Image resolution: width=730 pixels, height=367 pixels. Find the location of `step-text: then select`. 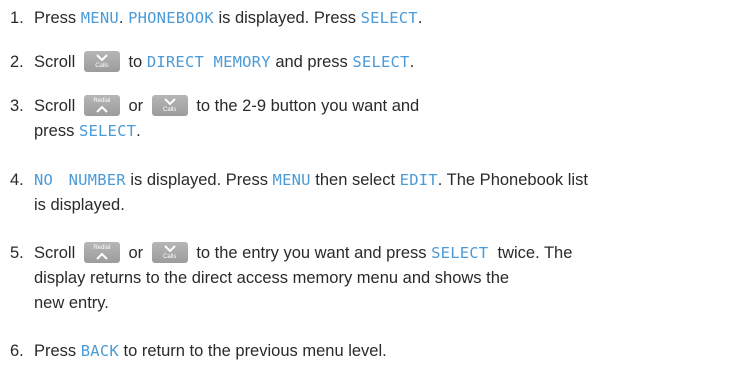

step-text: then select is located at coordinates (355, 180).